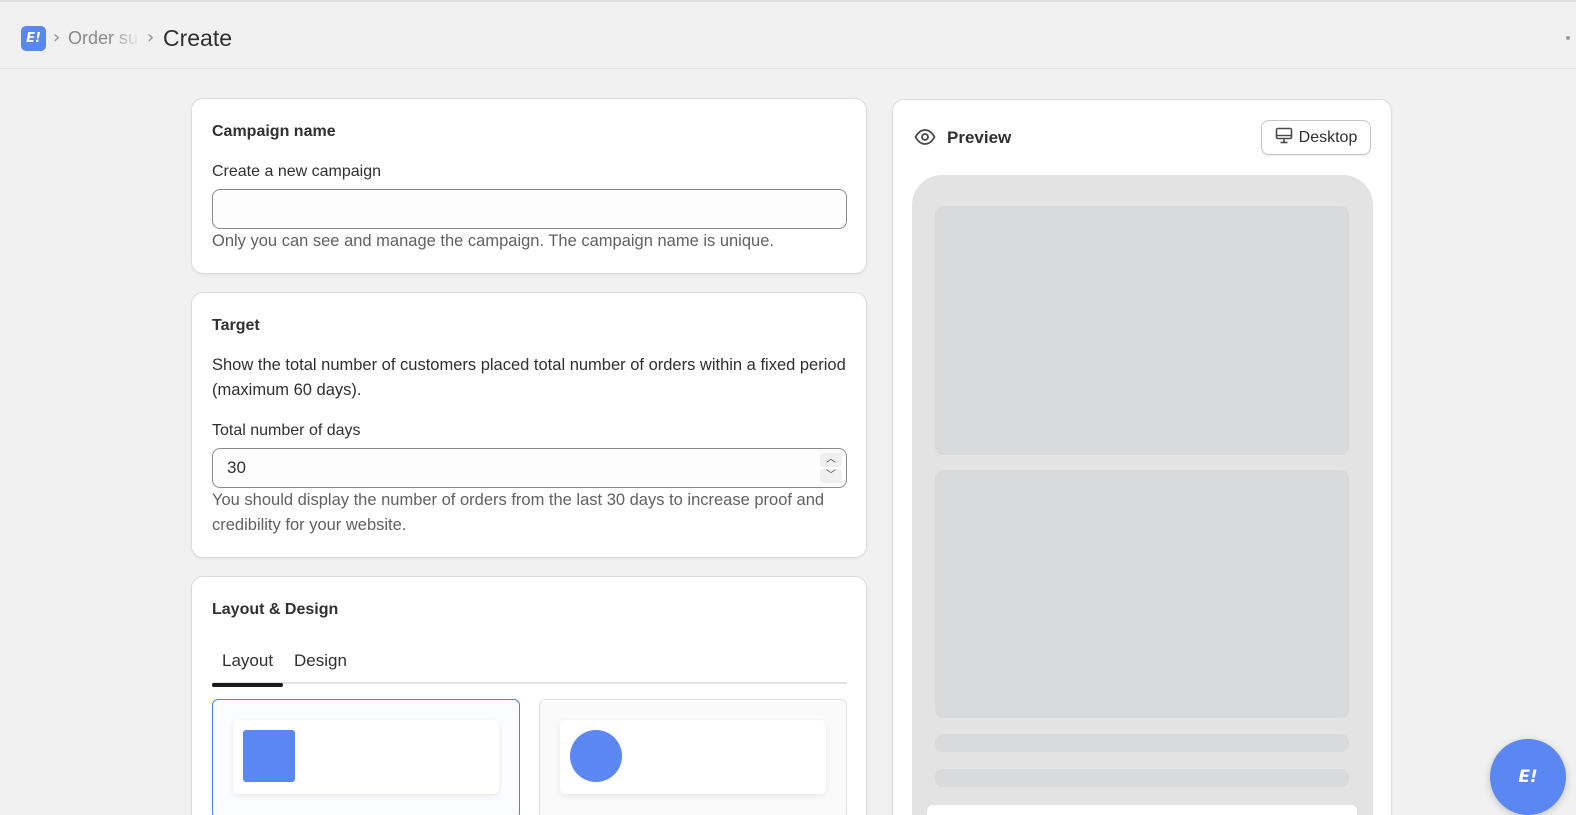 Image resolution: width=1576 pixels, height=815 pixels. Describe the element at coordinates (529, 468) in the screenshot. I see `total-days-input: 30 ︿ ﹀` at that location.